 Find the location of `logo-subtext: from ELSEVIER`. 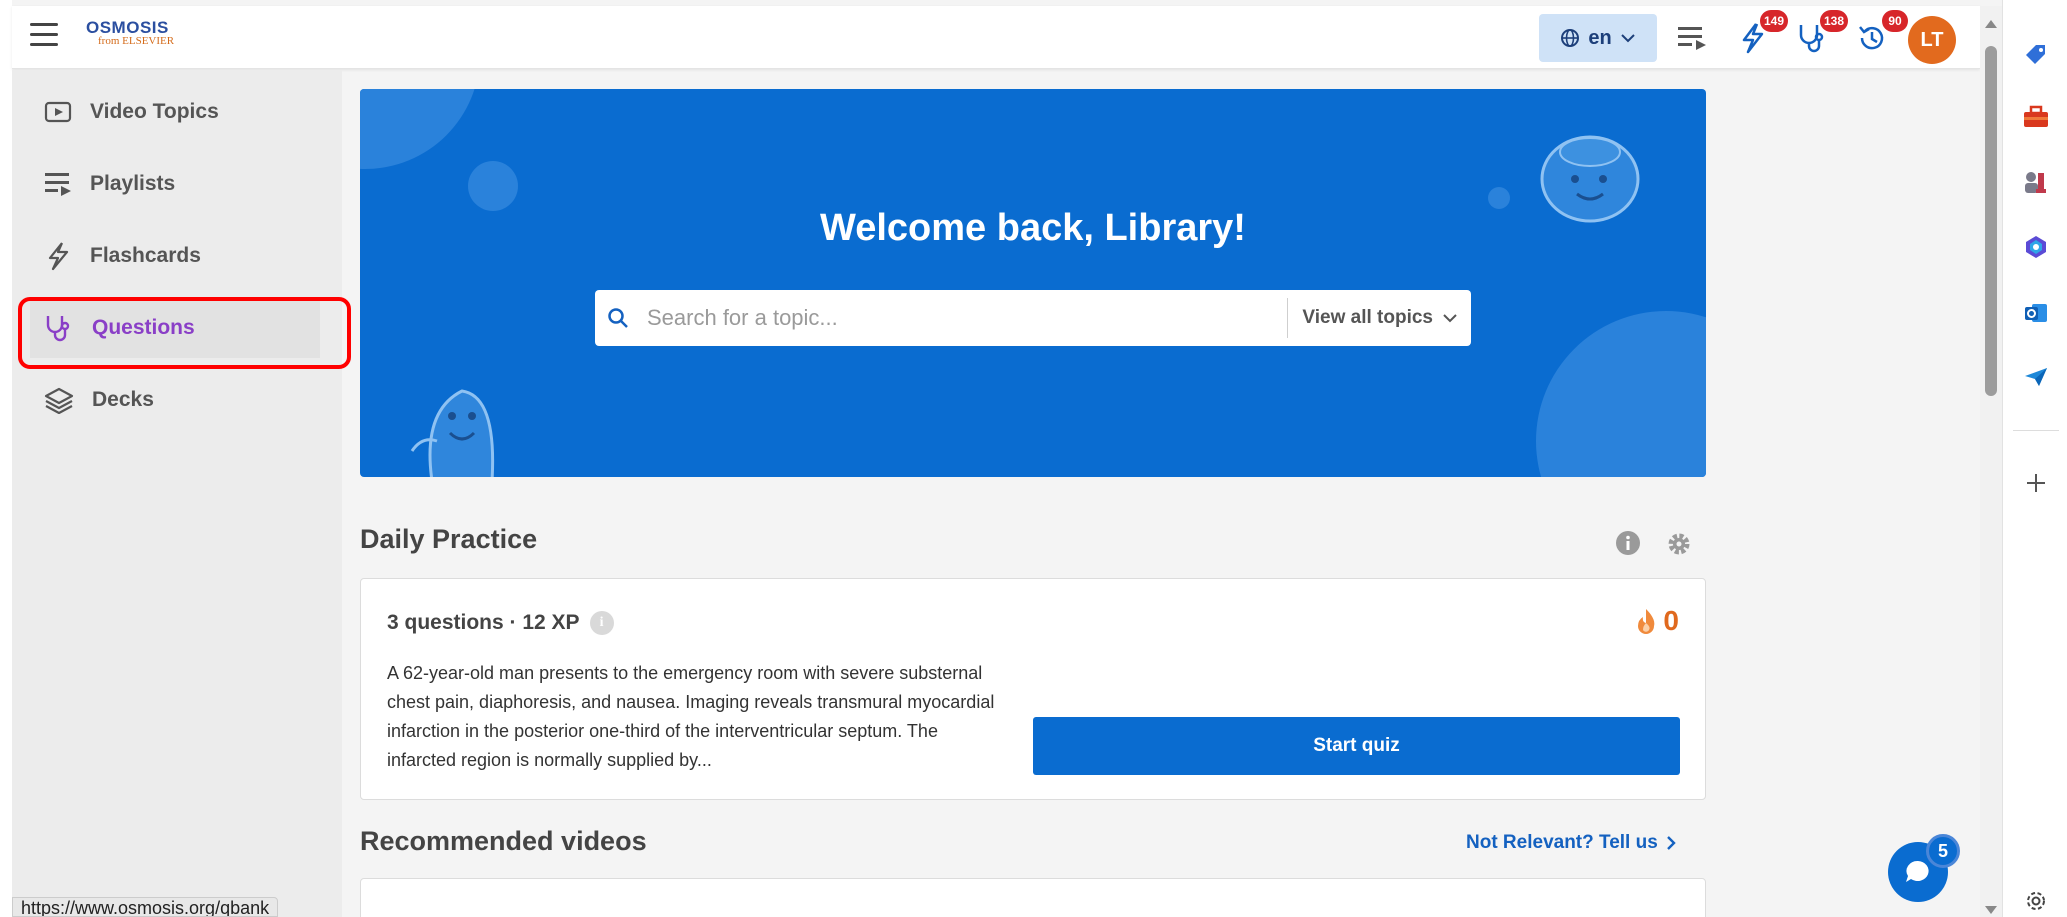

logo-subtext: from ELSEVIER is located at coordinates (136, 41).